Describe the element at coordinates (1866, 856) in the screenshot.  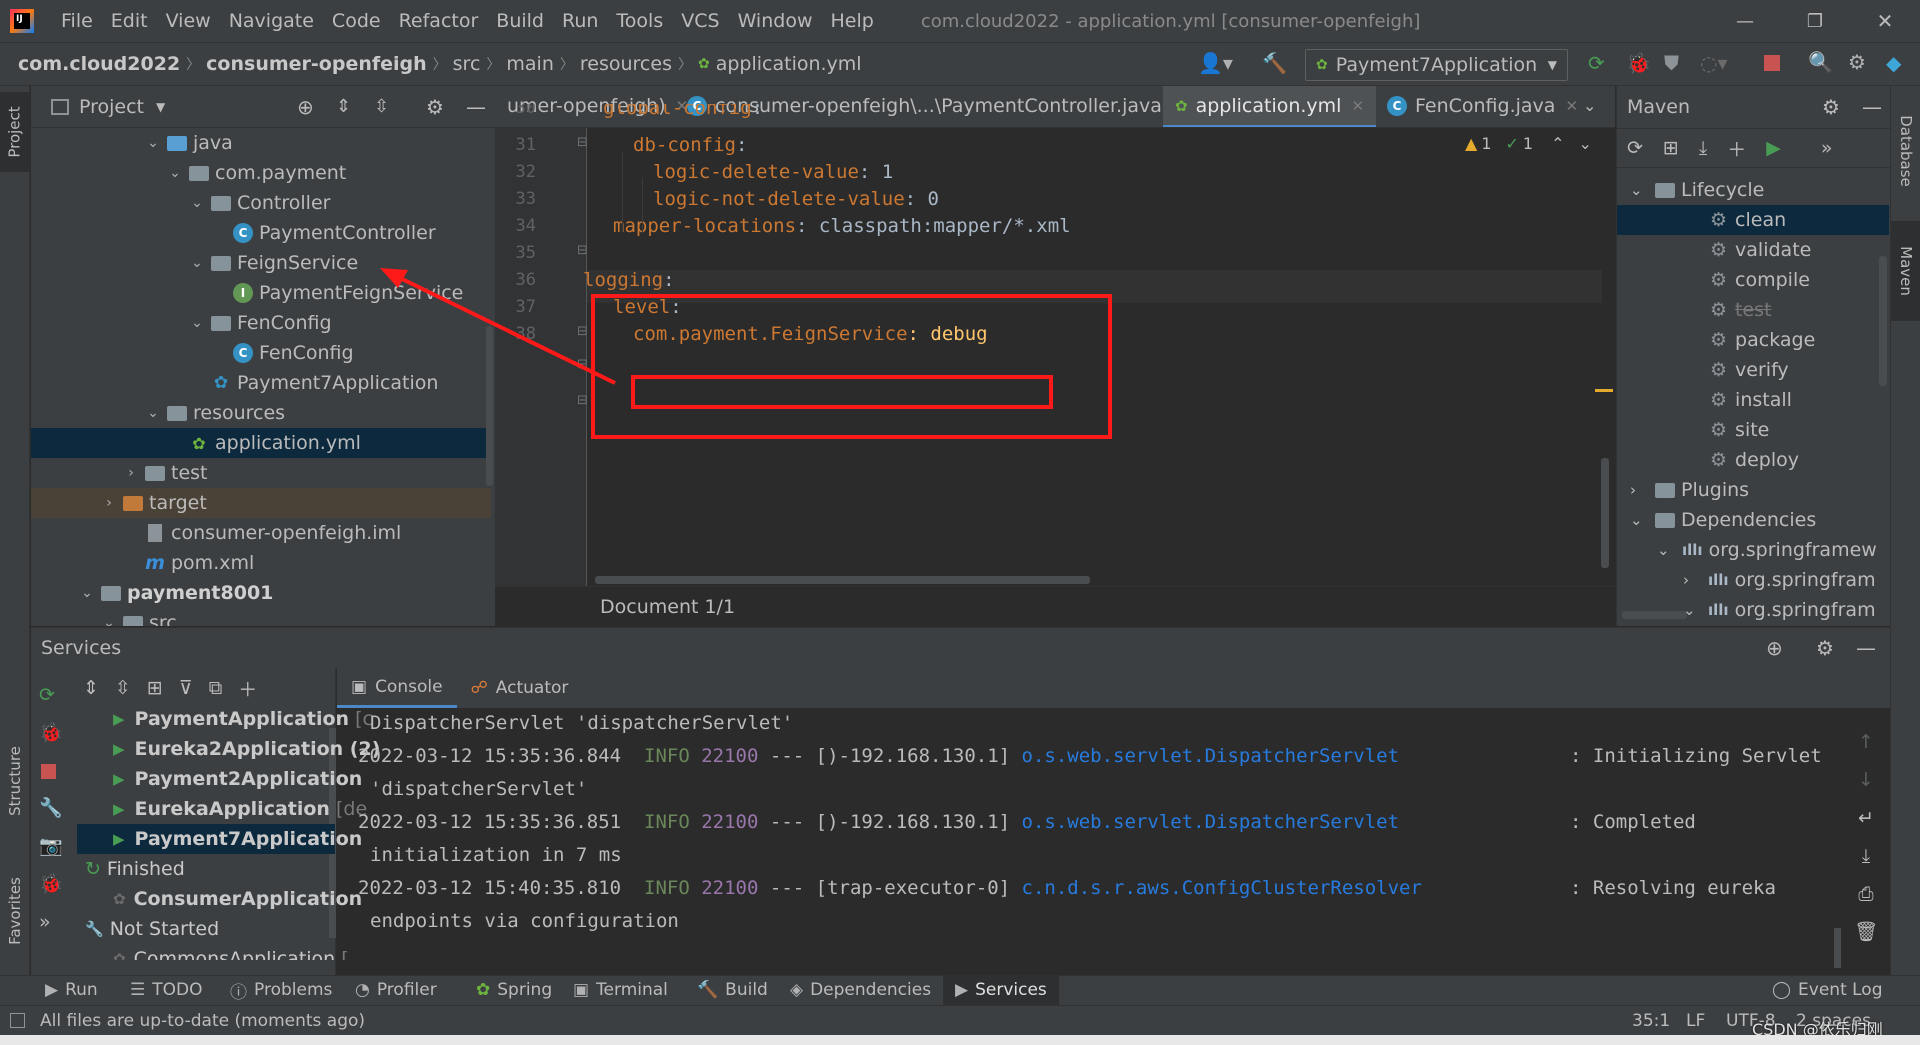
I see `scroll-to-end-icon: ⤓` at that location.